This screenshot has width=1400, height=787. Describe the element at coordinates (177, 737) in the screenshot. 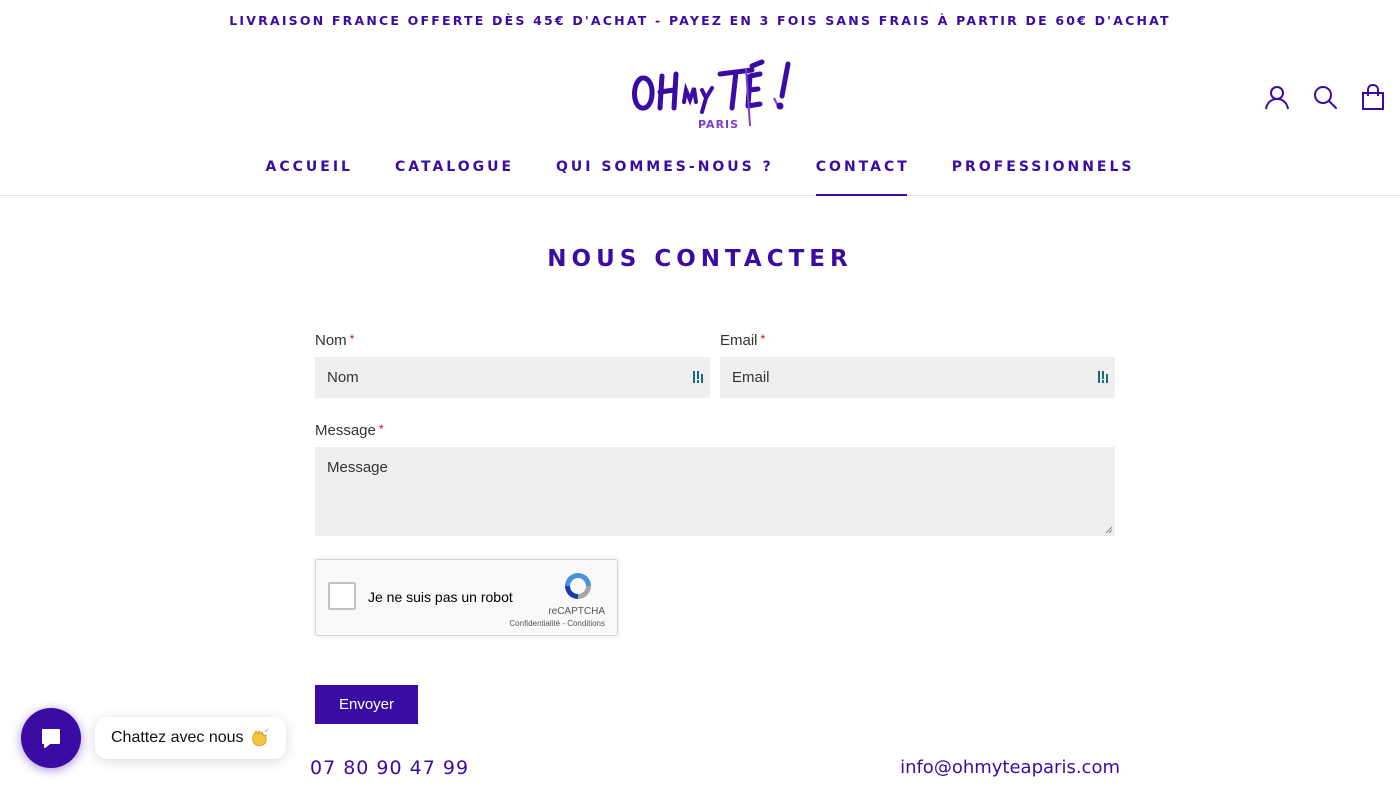

I see `chat-prompt-label: Chattez avec nous` at that location.